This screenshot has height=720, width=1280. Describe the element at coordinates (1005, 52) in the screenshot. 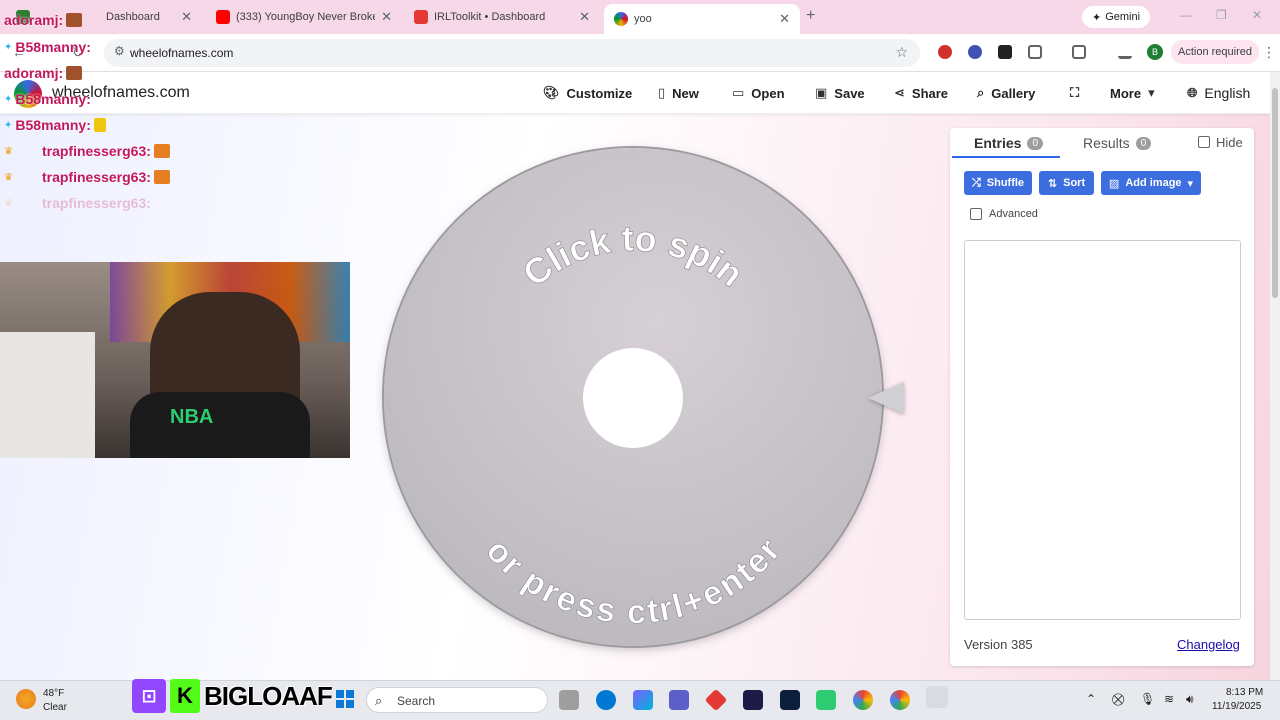

I see `extension-dark-icon` at that location.